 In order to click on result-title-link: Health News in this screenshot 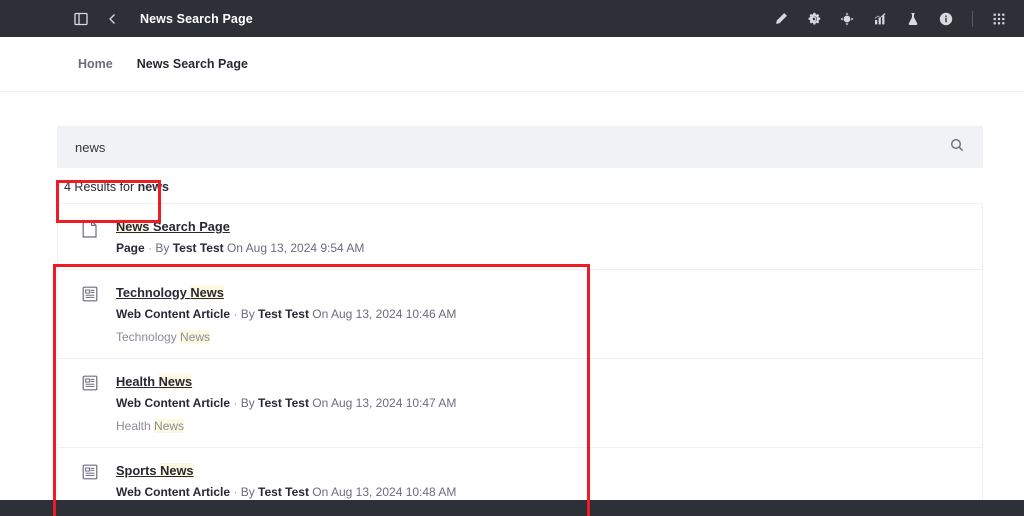, I will do `click(154, 381)`.